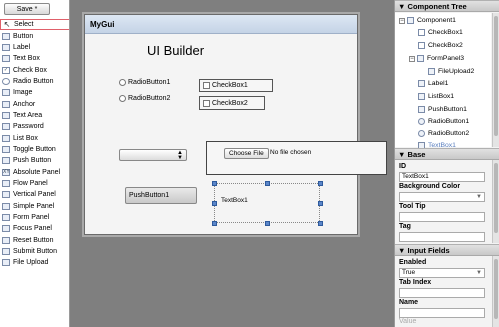 The width and height of the screenshot is (499, 327). Describe the element at coordinates (144, 82) in the screenshot. I see `radio-button-1: RadioButton1` at that location.